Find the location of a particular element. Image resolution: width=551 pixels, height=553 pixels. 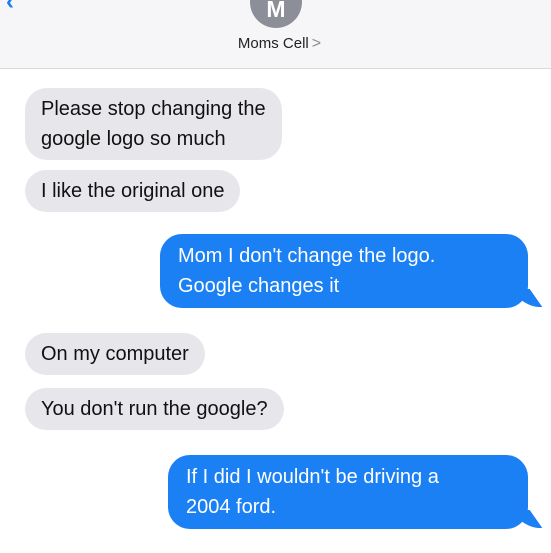

message-bubble-incoming: On my computer is located at coordinates (115, 354).